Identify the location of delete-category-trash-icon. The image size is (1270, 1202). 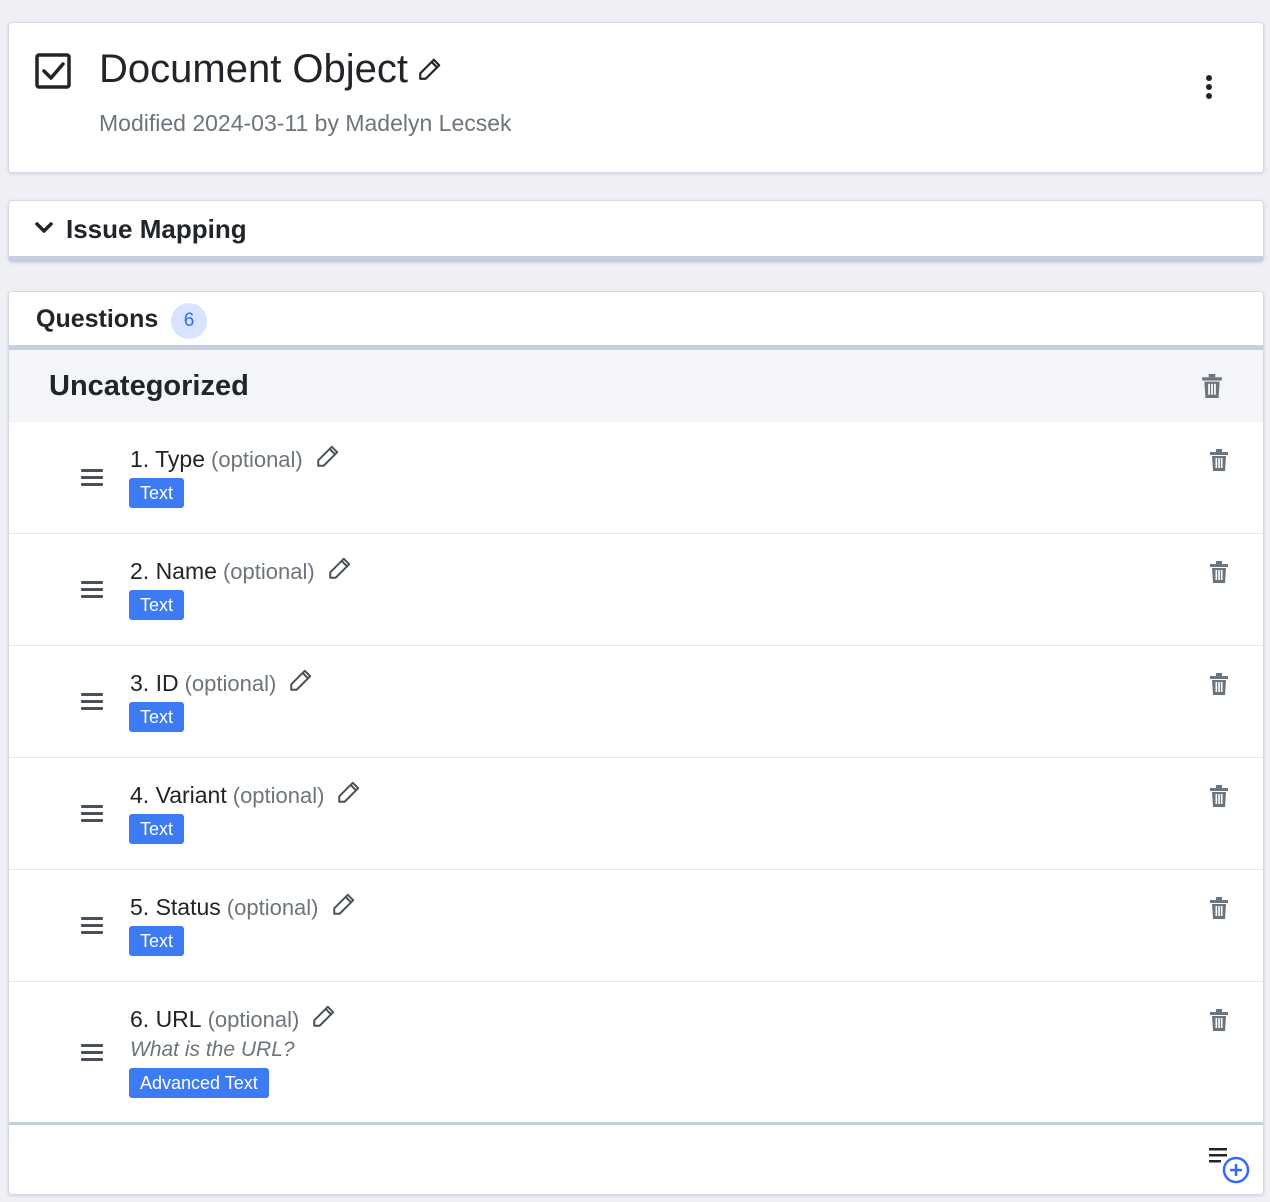
(1212, 386).